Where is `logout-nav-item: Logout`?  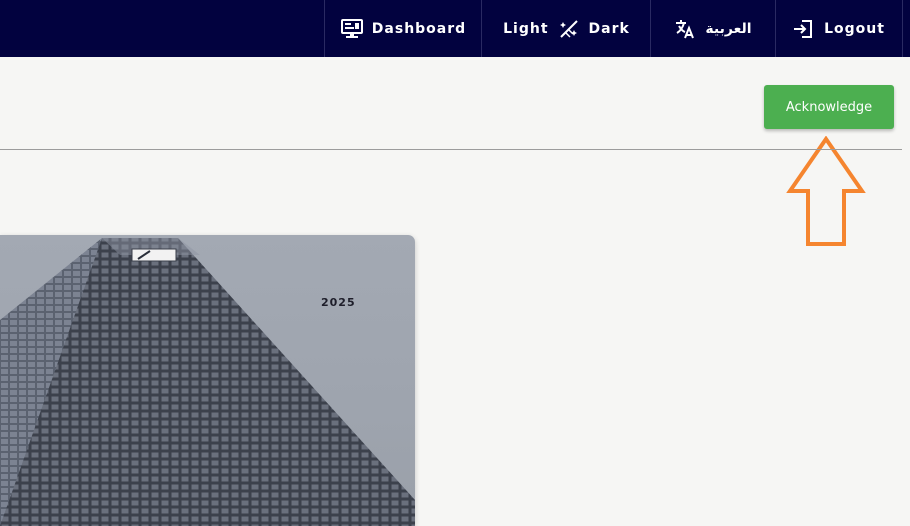 logout-nav-item: Logout is located at coordinates (839, 28).